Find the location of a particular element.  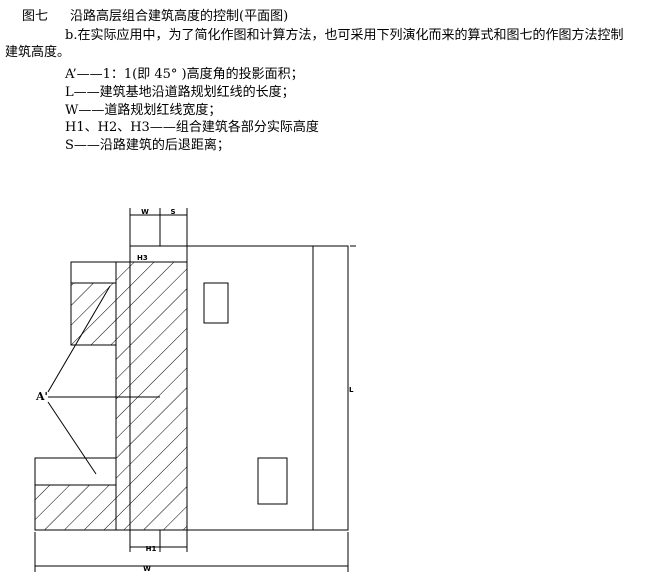

label-a-prime: A' is located at coordinates (41, 396).